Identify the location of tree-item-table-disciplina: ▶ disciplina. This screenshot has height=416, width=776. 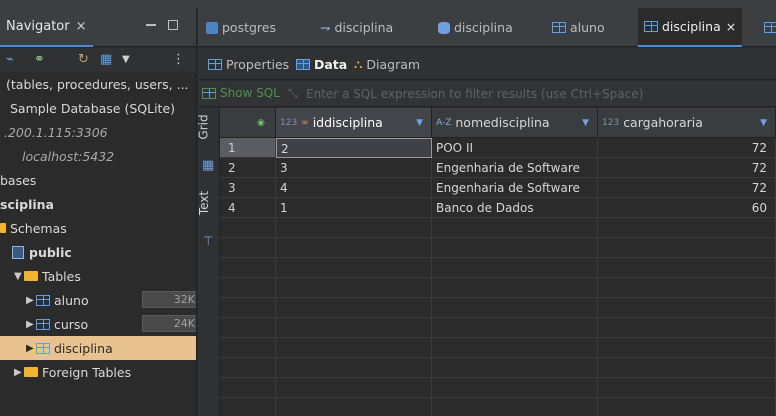
(98, 348).